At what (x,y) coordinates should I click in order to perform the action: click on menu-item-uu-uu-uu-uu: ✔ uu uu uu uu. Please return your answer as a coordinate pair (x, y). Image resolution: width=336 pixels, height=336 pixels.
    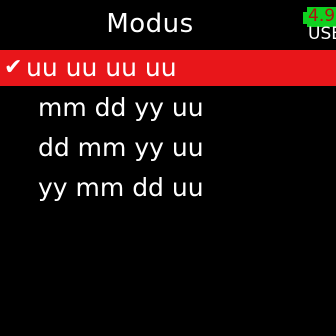
    Looking at the image, I should click on (168, 68).